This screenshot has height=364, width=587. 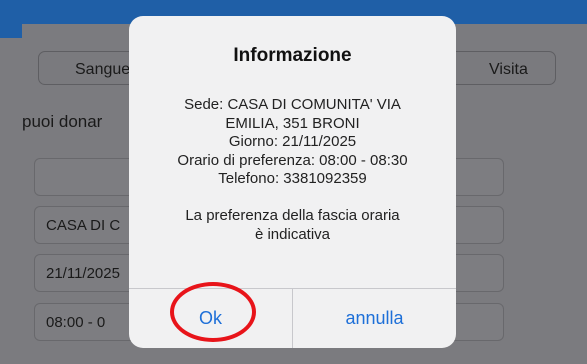 What do you see at coordinates (83, 225) in the screenshot?
I see `place-field-value: CASA DI C` at bounding box center [83, 225].